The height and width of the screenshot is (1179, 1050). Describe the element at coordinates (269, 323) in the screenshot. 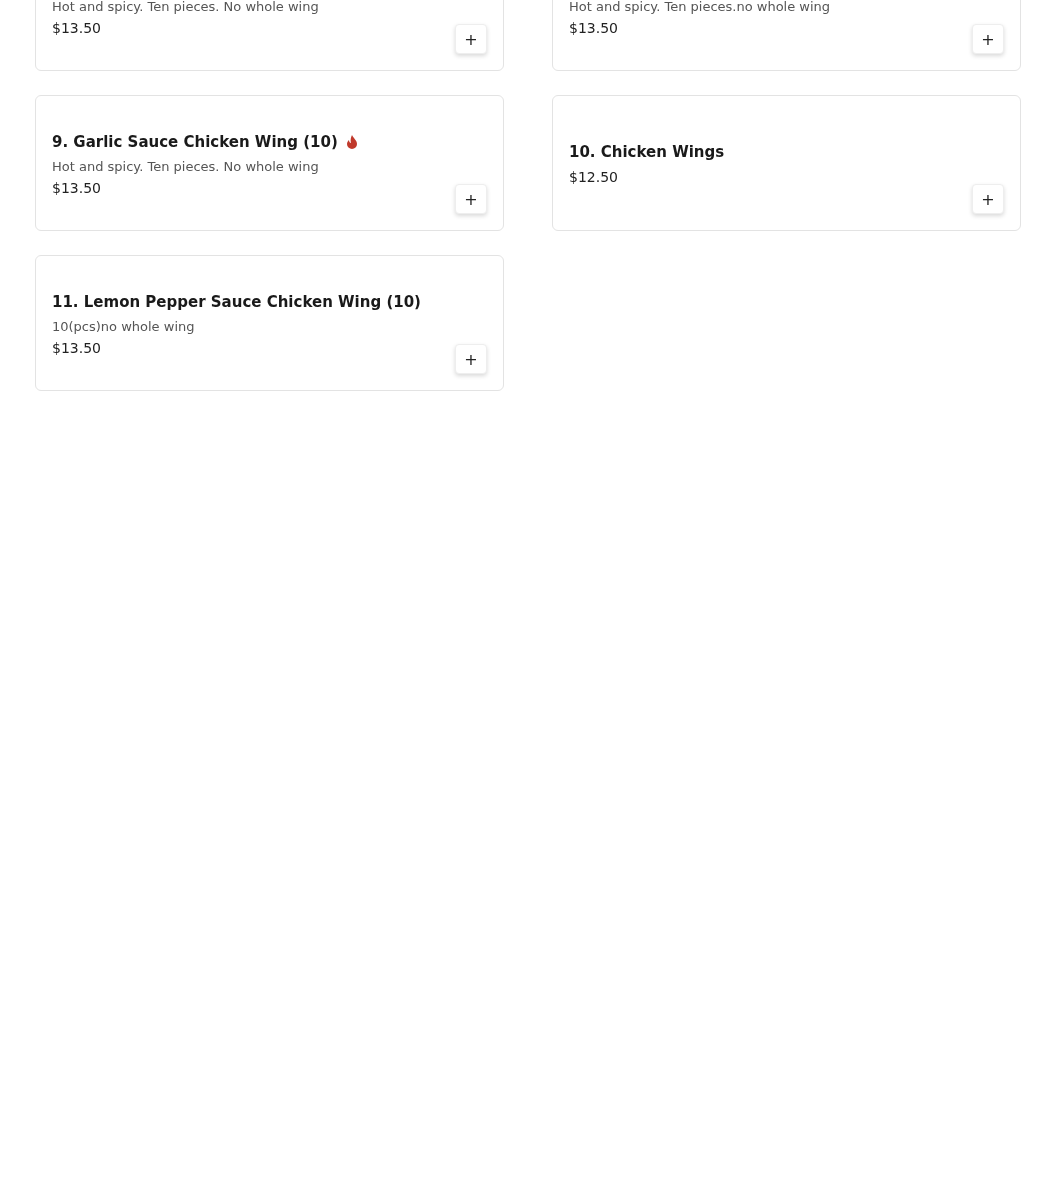

I see `menu-item-card: 11. Lemon Pepper Sauce Chicken Wing (10) 10(pcs)no whole wing $13.50 +` at that location.